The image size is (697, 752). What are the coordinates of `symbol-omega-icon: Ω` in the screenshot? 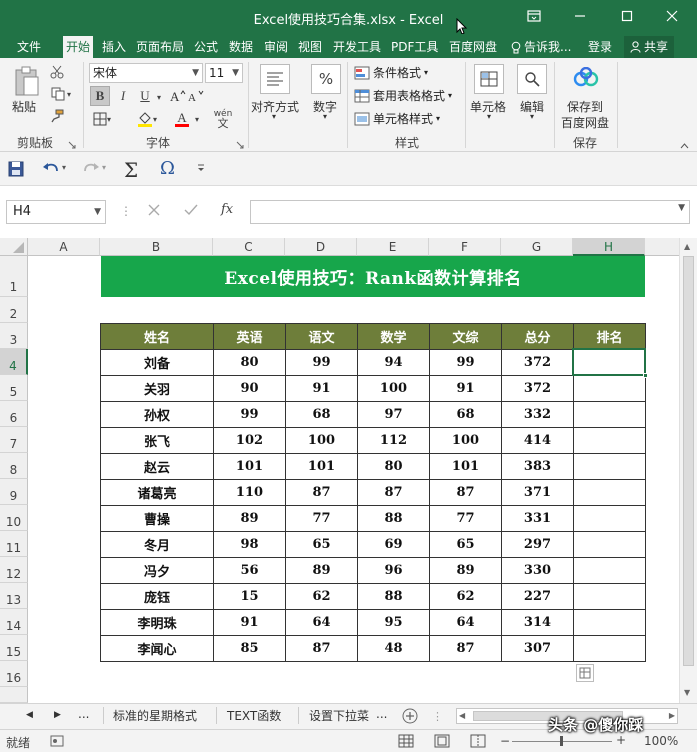 It's located at (167, 168).